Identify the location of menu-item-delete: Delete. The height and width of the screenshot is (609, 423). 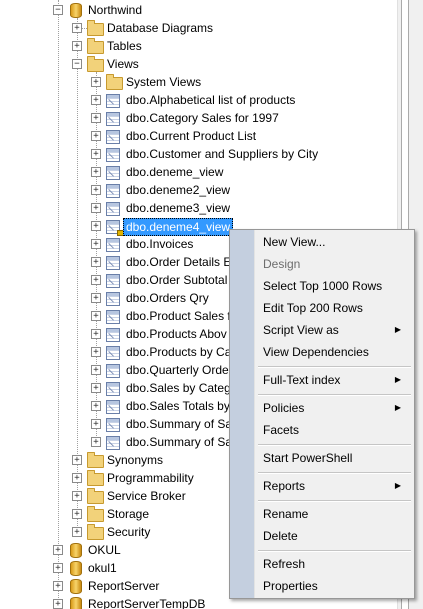
(322, 536).